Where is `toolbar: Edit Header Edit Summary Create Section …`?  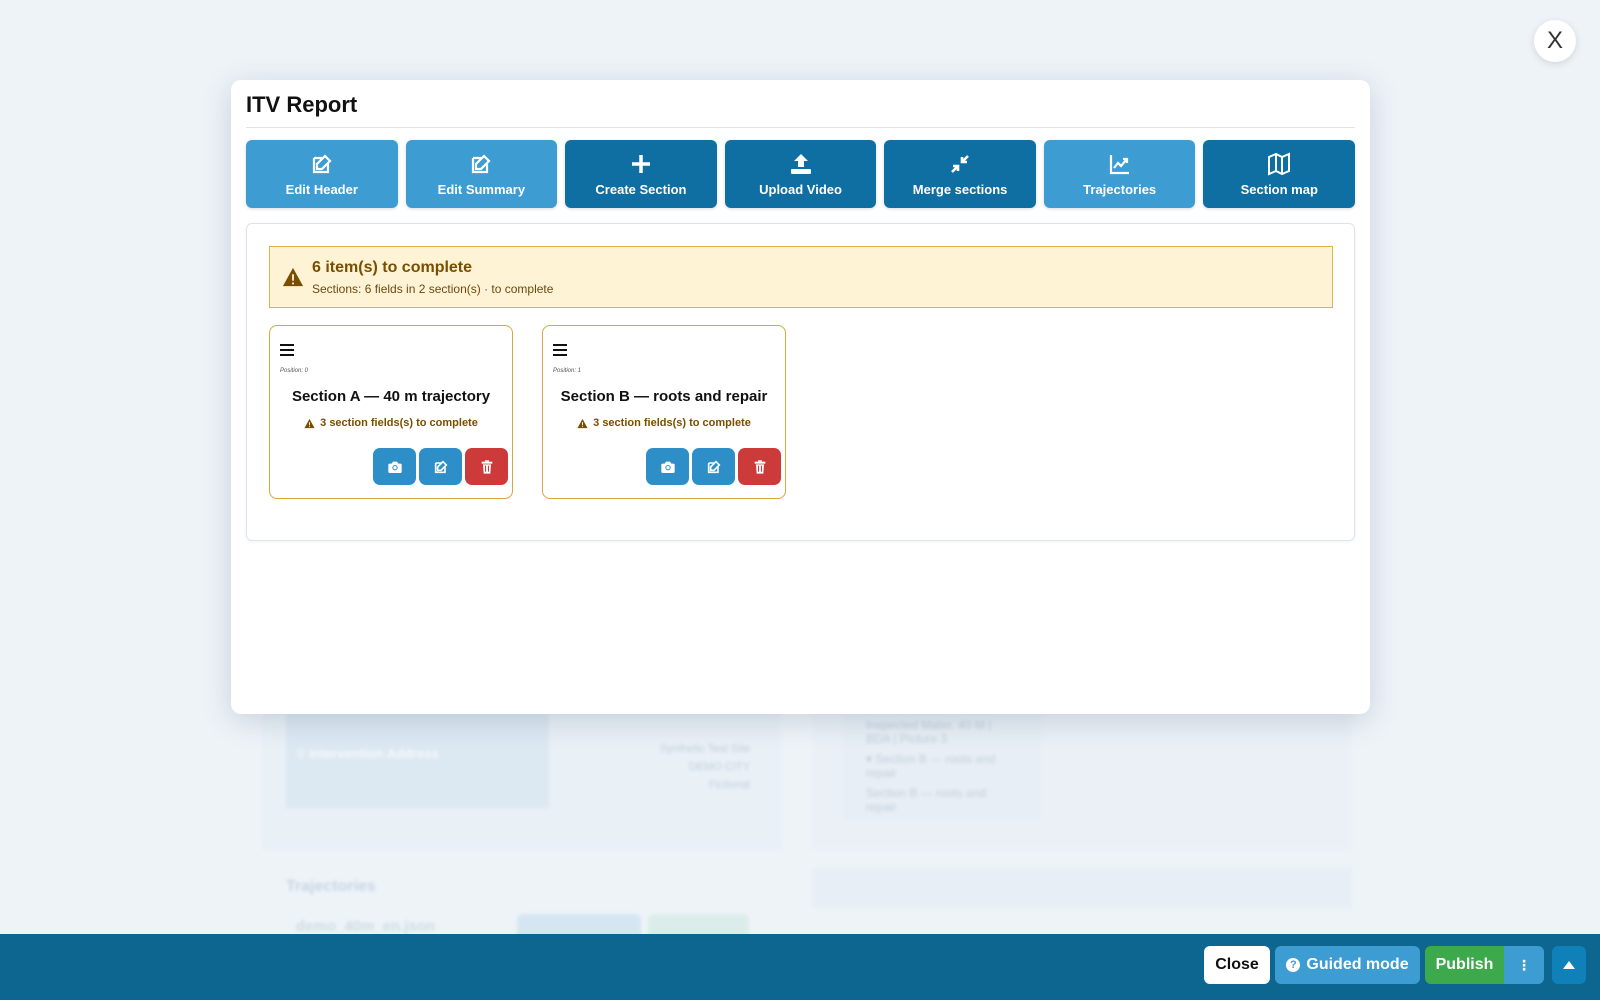
toolbar: Edit Header Edit Summary Create Section … is located at coordinates (801, 174).